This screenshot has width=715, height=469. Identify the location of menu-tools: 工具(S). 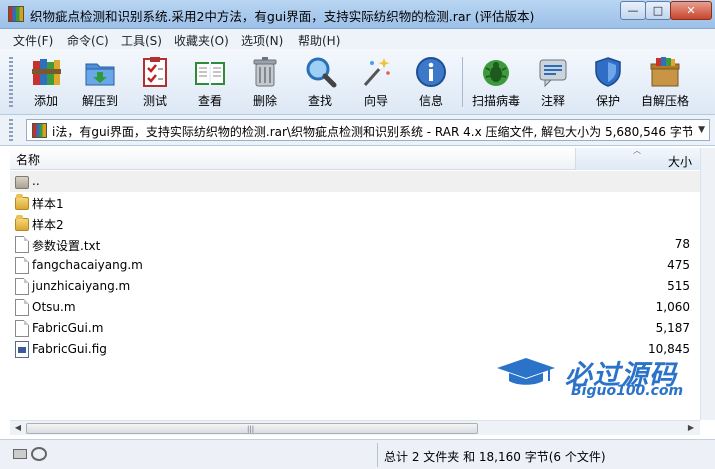
(141, 40).